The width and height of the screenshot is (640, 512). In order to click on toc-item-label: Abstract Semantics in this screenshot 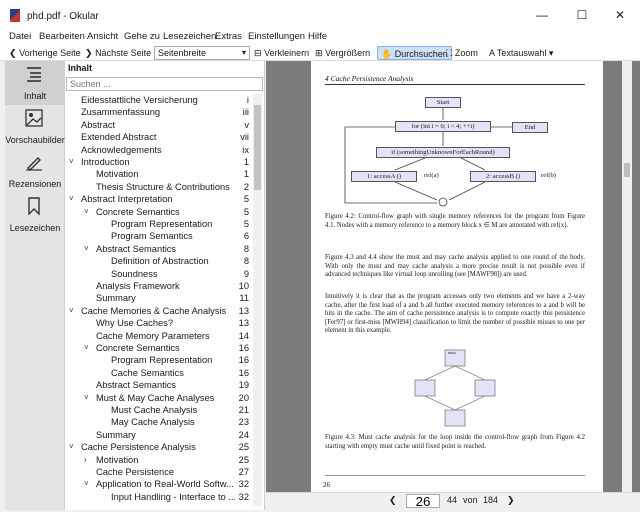, I will do `click(136, 385)`.